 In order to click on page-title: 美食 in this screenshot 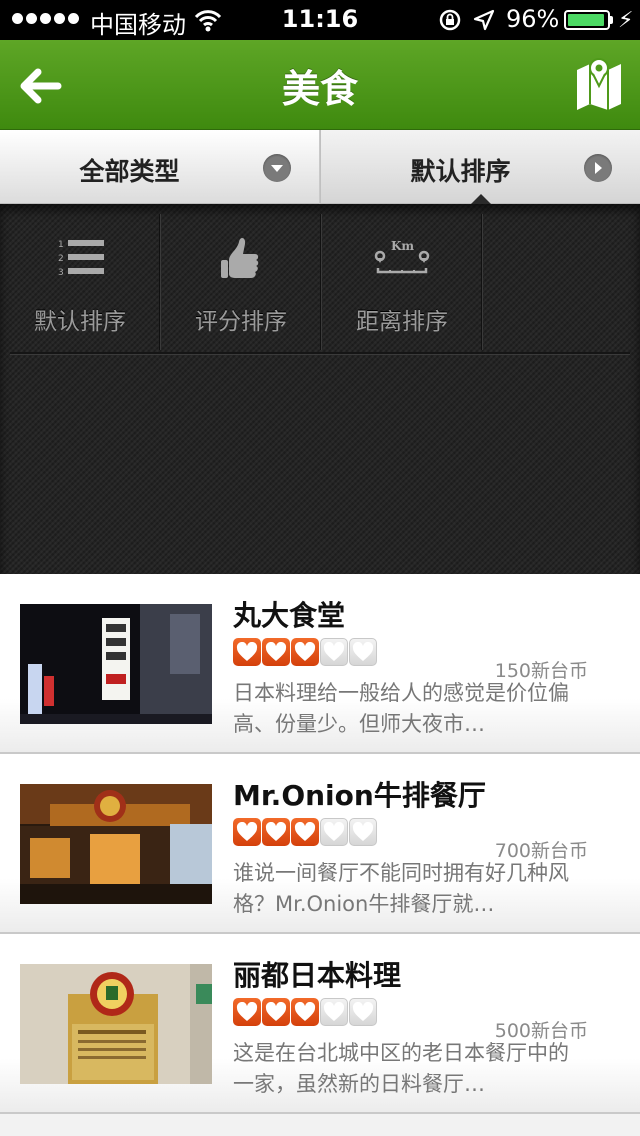, I will do `click(319, 89)`.